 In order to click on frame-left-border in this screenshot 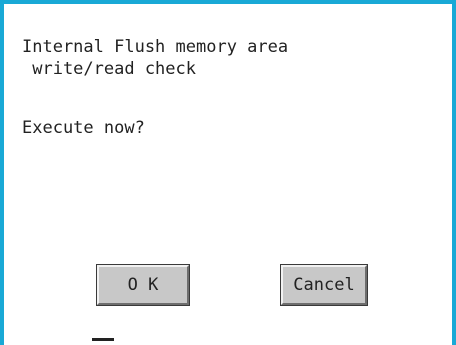, I will do `click(2, 172)`.